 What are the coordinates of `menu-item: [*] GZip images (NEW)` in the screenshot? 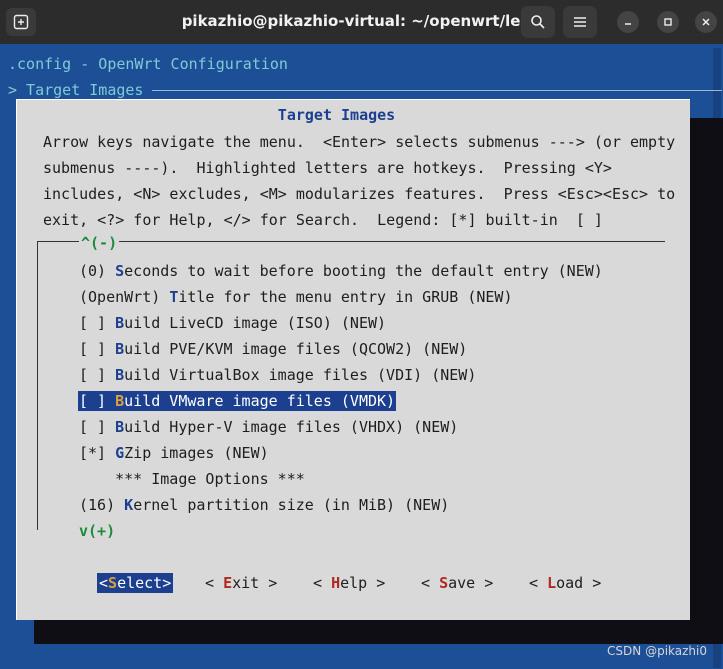 It's located at (174, 453).